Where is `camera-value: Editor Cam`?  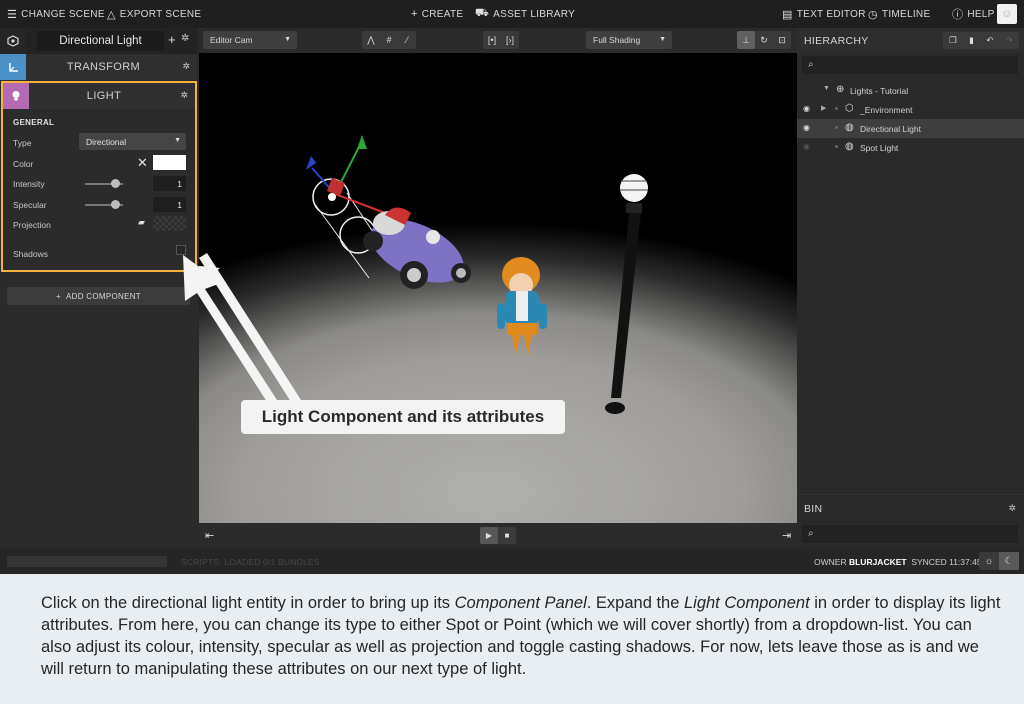
camera-value: Editor Cam is located at coordinates (231, 40).